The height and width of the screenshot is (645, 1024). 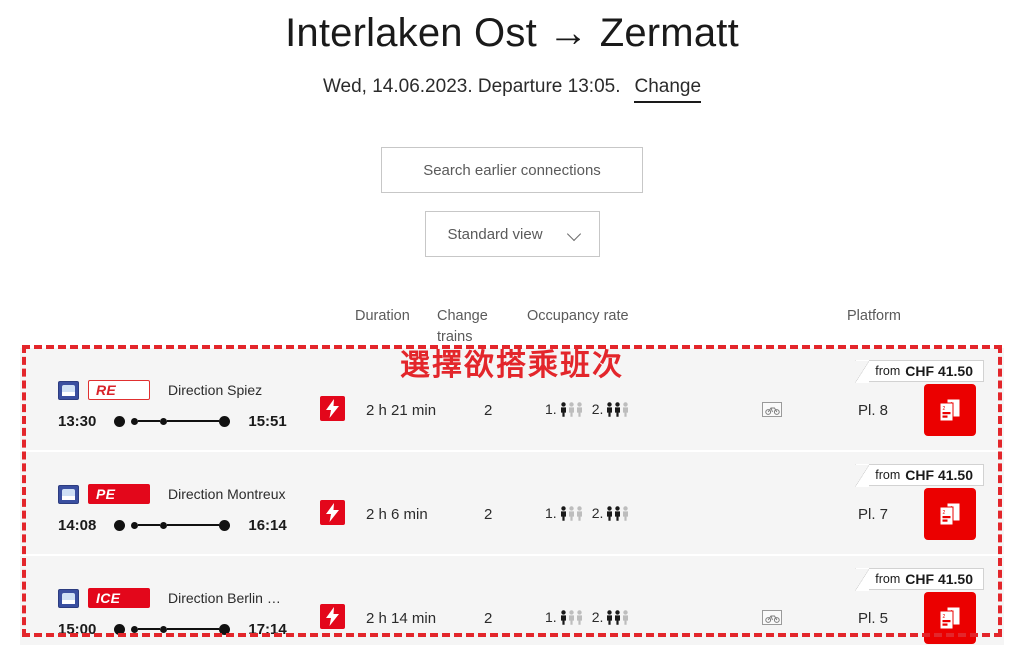 What do you see at coordinates (574, 234) in the screenshot?
I see `chevron-down-icon` at bounding box center [574, 234].